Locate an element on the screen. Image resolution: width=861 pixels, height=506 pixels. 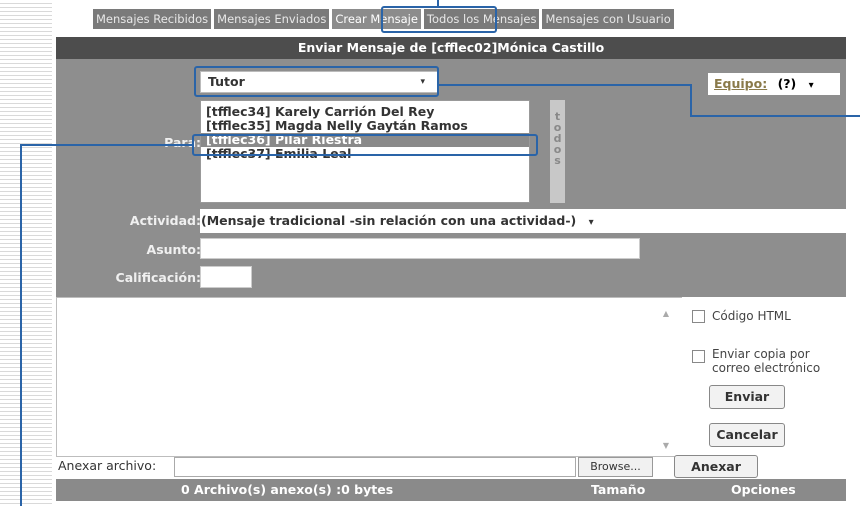
tab-mensajes-enviados: Mensajes Enviados is located at coordinates (272, 19).